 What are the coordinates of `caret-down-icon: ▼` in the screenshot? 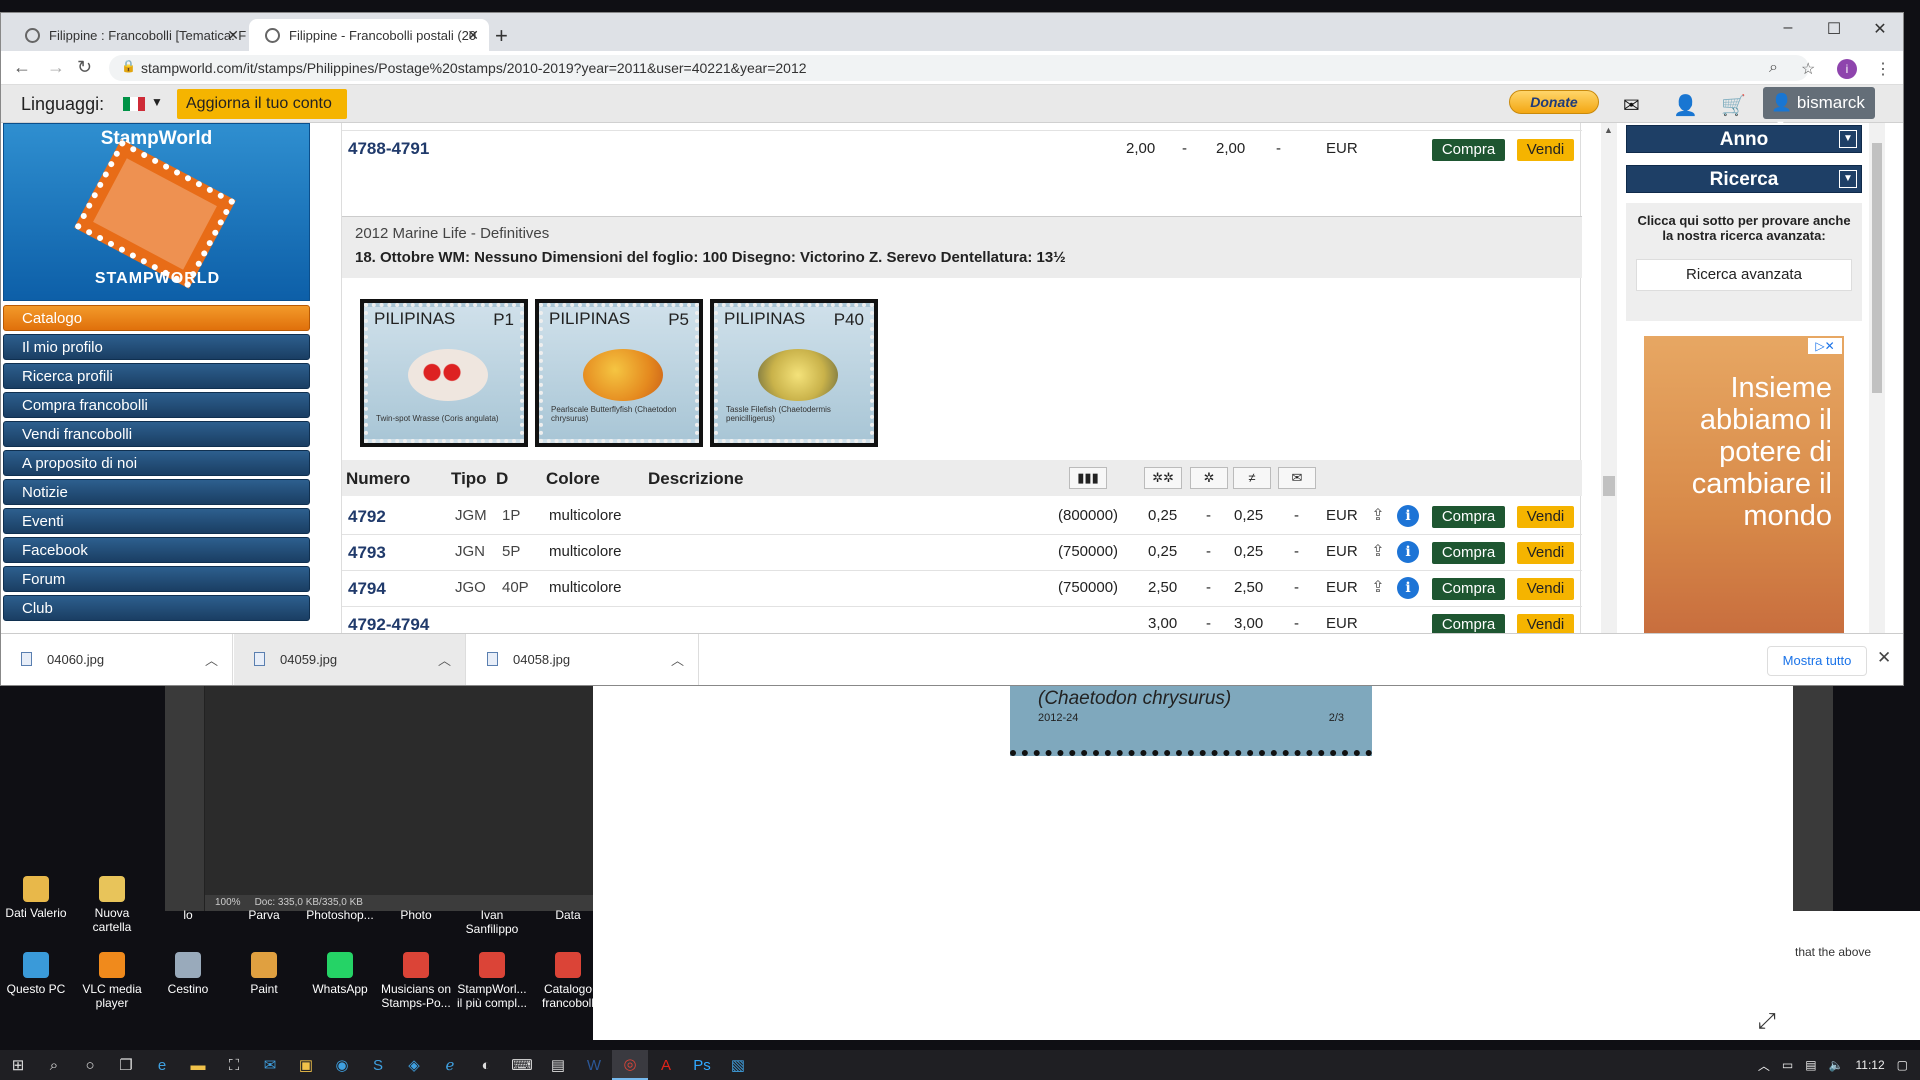 It's located at (157, 102).